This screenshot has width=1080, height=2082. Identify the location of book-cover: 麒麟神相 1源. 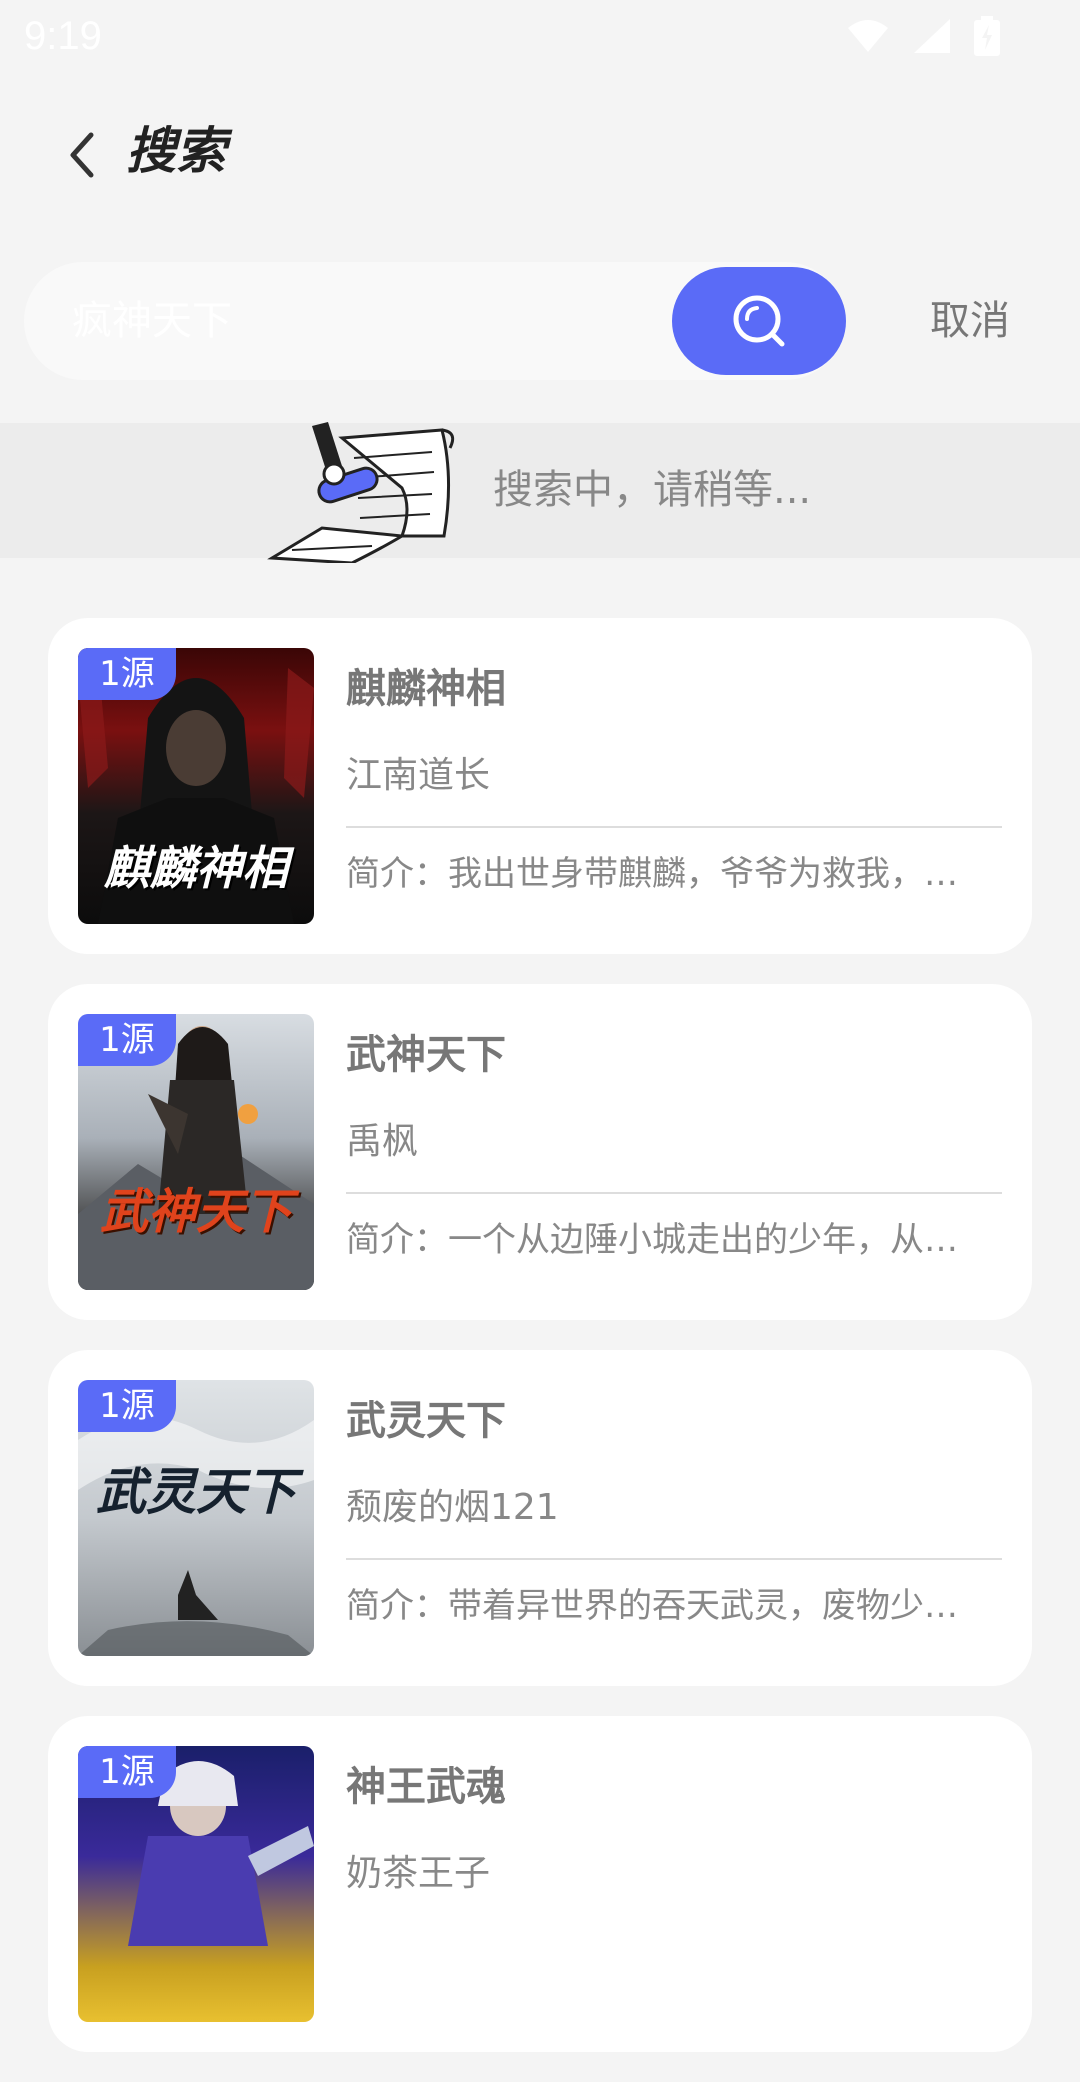
(196, 786).